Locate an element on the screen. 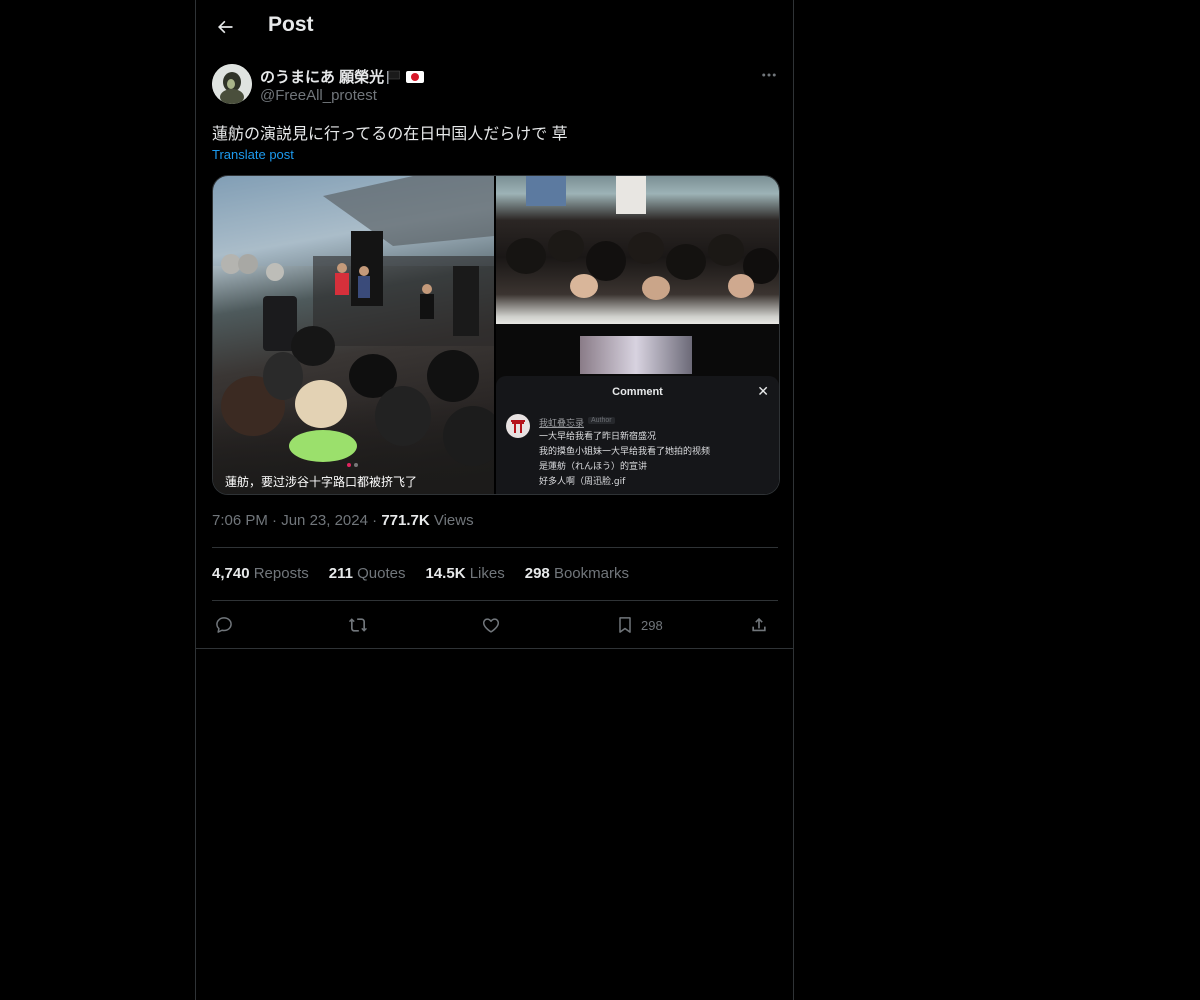 The width and height of the screenshot is (1200, 1000). quotes-count: 211 is located at coordinates (340, 573).